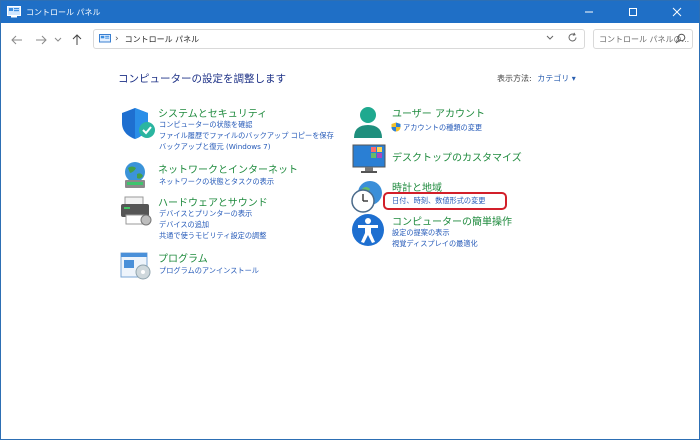 This screenshot has height=440, width=700. I want to click on view-by-label: 表示方法:, so click(514, 78).